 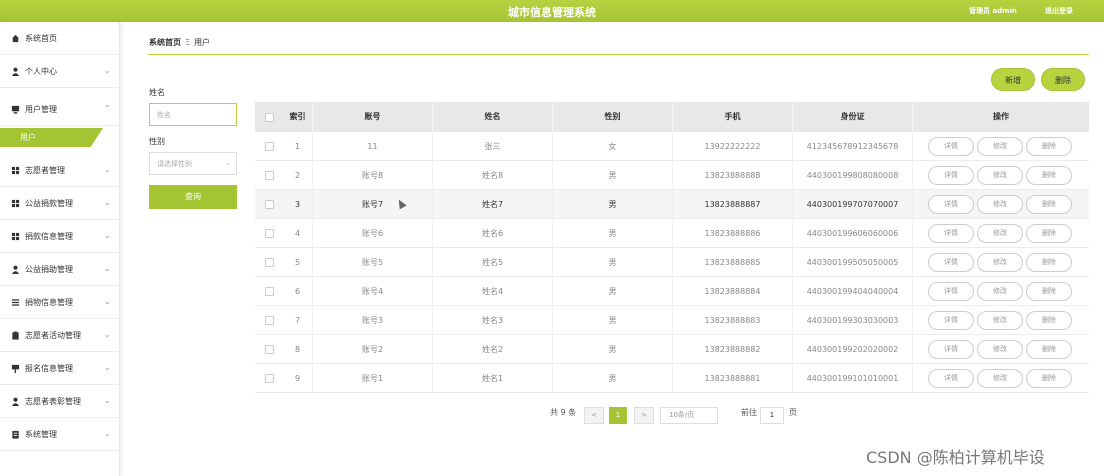 I want to click on page-1-button: 1, so click(x=618, y=415).